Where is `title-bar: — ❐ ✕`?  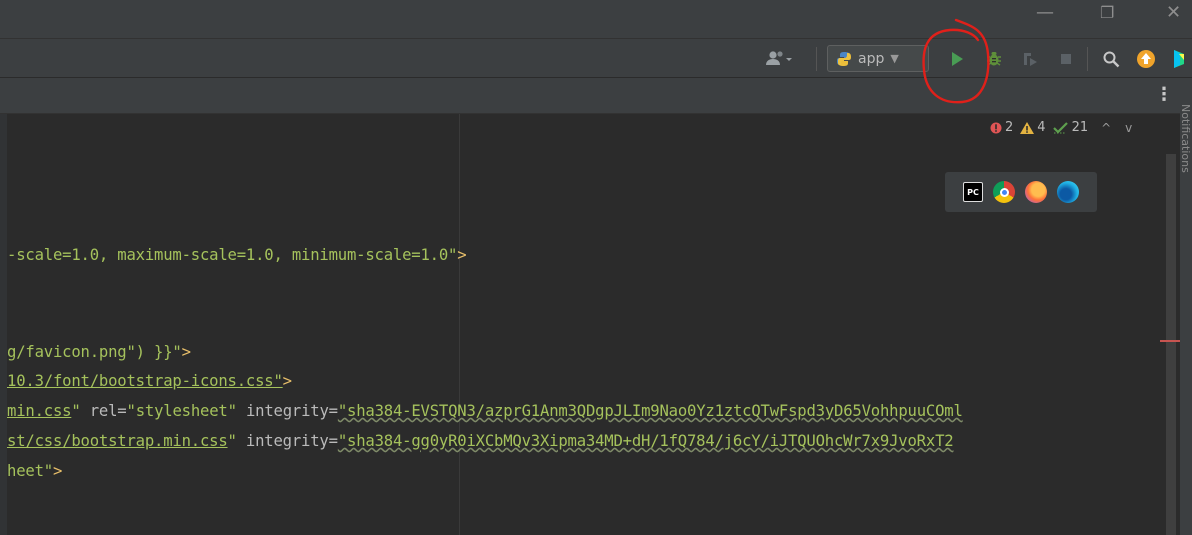 title-bar: — ❐ ✕ is located at coordinates (596, 19).